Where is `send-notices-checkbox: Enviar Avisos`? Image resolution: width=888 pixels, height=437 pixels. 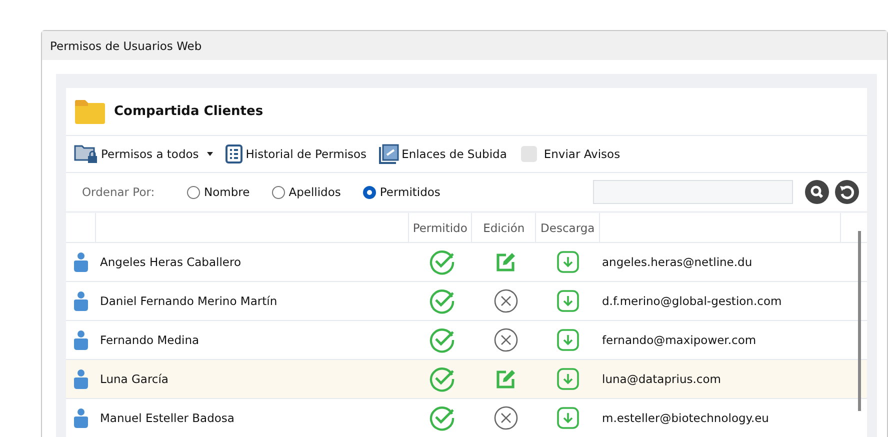
send-notices-checkbox: Enviar Avisos is located at coordinates (570, 154).